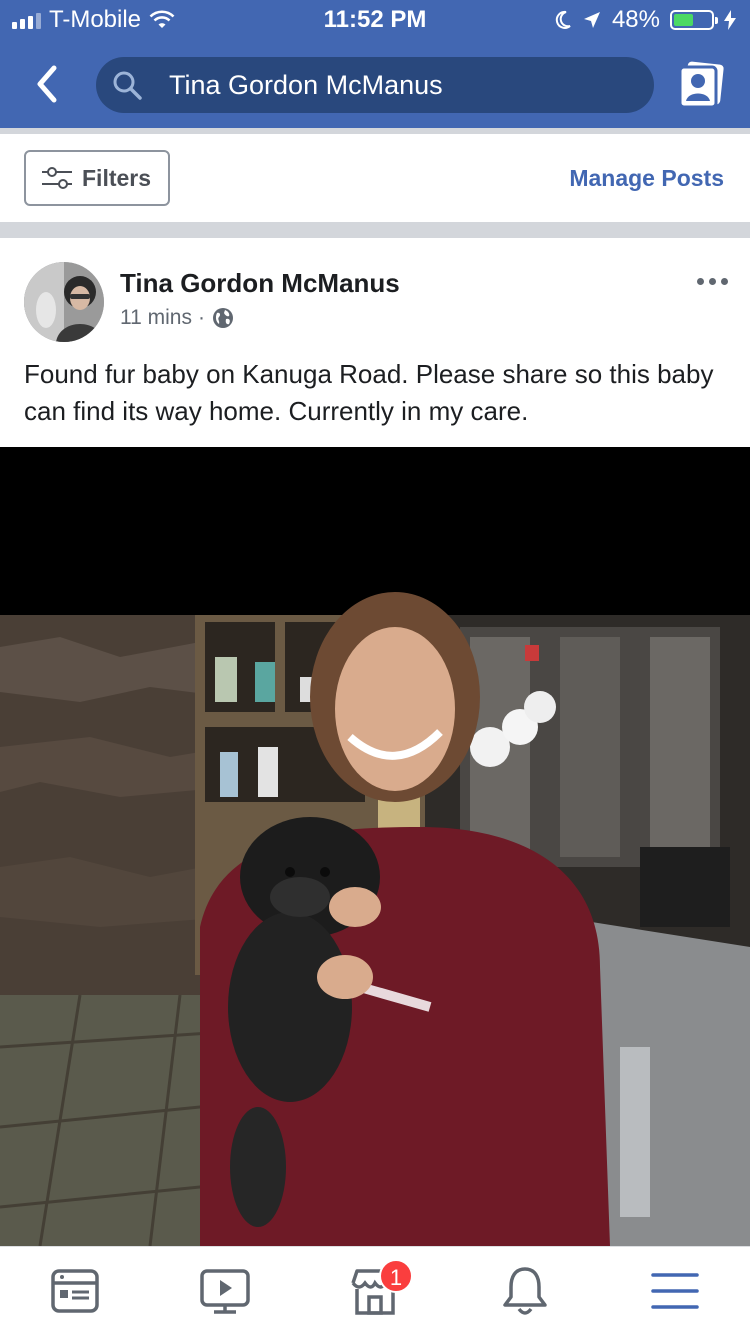 The width and height of the screenshot is (750, 1334). What do you see at coordinates (375, 178) in the screenshot?
I see `filters-row: Filters Manage Posts` at bounding box center [375, 178].